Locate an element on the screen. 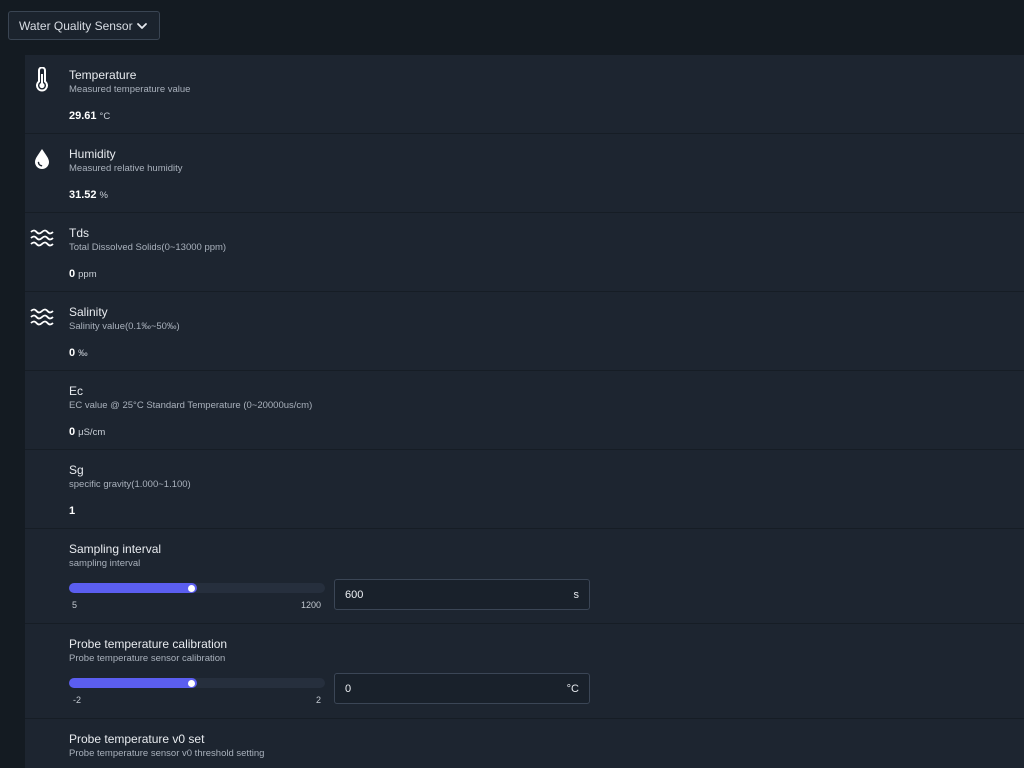 This screenshot has height=768, width=1024. sensor-value-number: 31.52 is located at coordinates (83, 195).